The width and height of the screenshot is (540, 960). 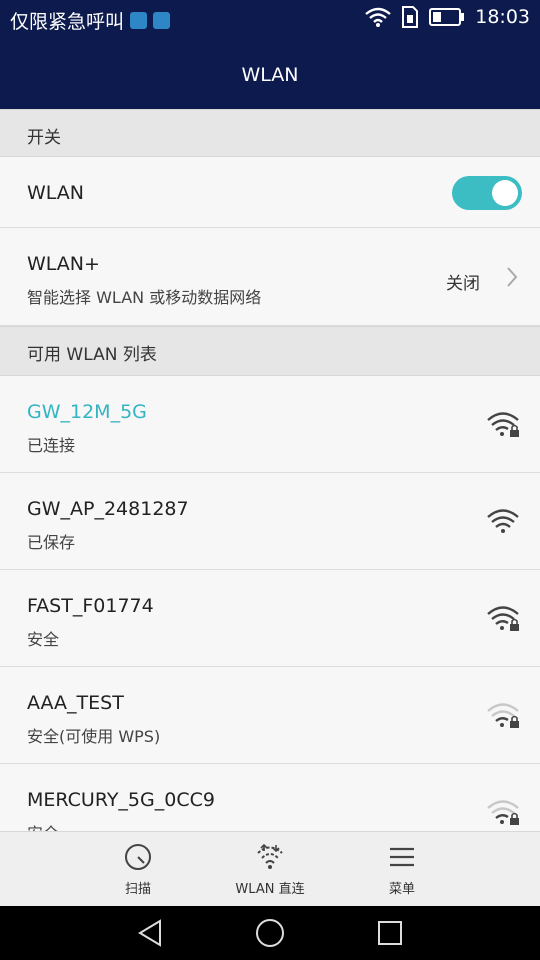 I want to click on menu-button: 菜单, so click(x=402, y=869).